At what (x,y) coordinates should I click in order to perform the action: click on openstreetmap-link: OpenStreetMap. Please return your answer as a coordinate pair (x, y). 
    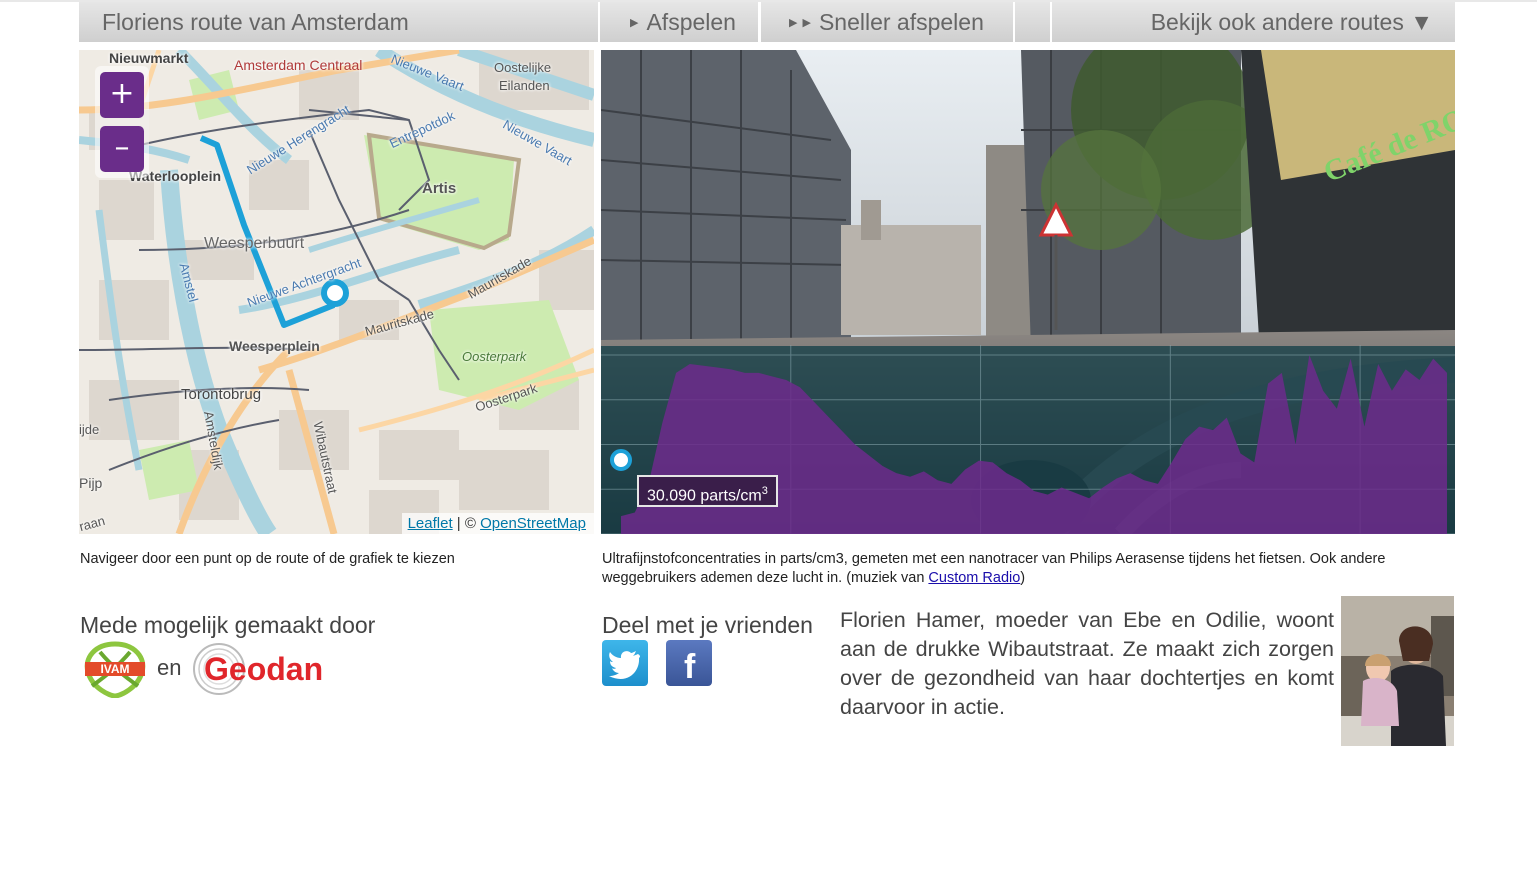
    Looking at the image, I should click on (533, 523).